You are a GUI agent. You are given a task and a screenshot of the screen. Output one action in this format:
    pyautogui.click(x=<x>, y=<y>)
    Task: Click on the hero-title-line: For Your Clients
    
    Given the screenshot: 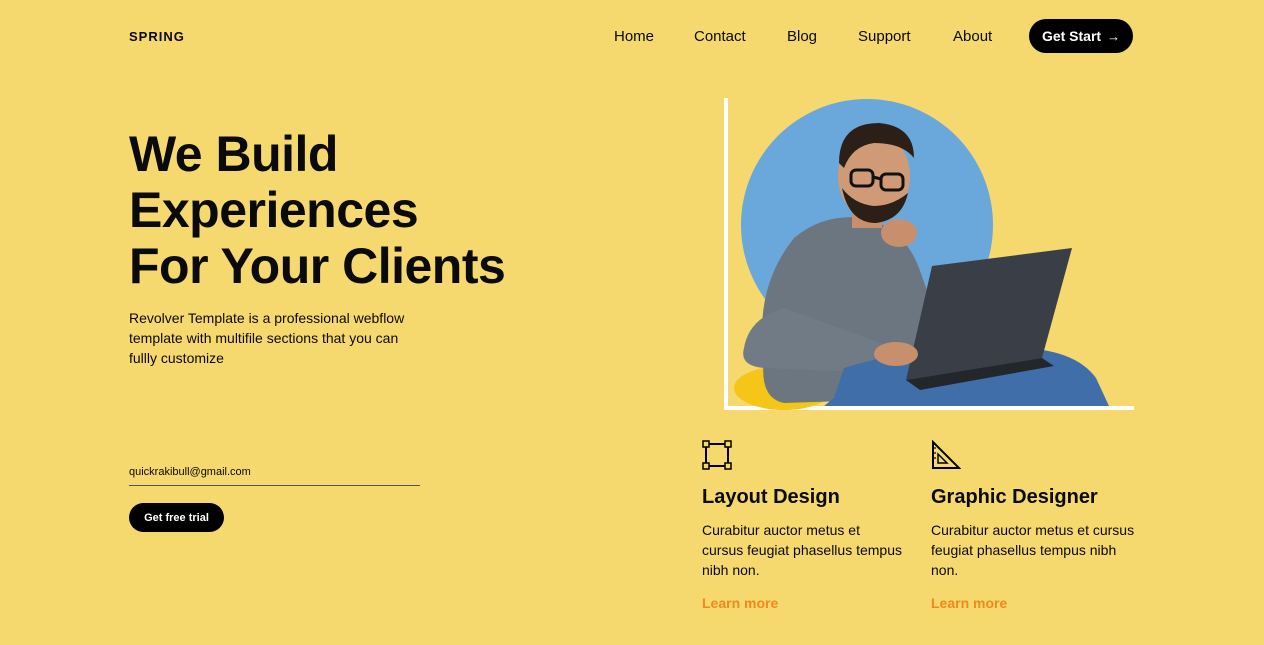 What is the action you would take?
    pyautogui.click(x=317, y=266)
    